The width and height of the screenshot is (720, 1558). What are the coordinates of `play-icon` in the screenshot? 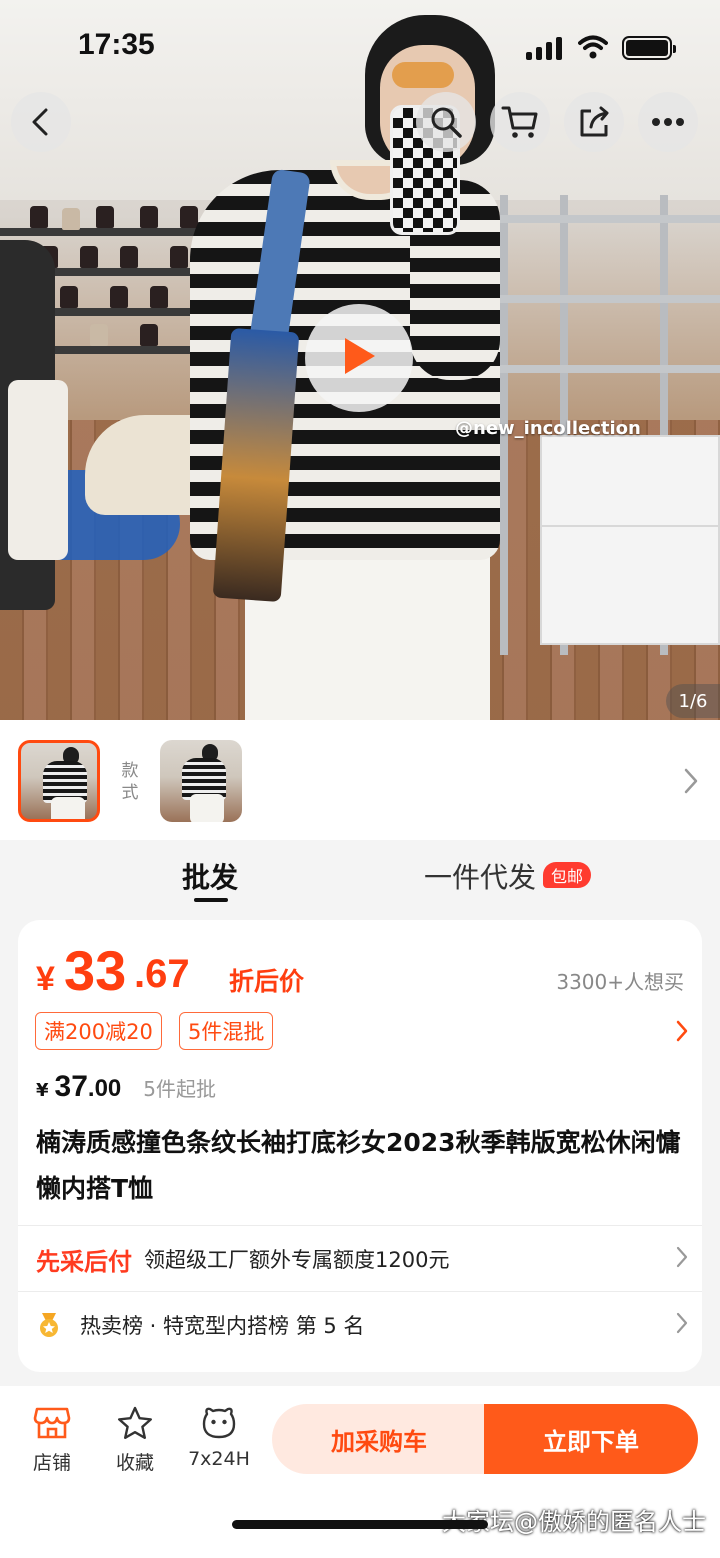 It's located at (359, 358).